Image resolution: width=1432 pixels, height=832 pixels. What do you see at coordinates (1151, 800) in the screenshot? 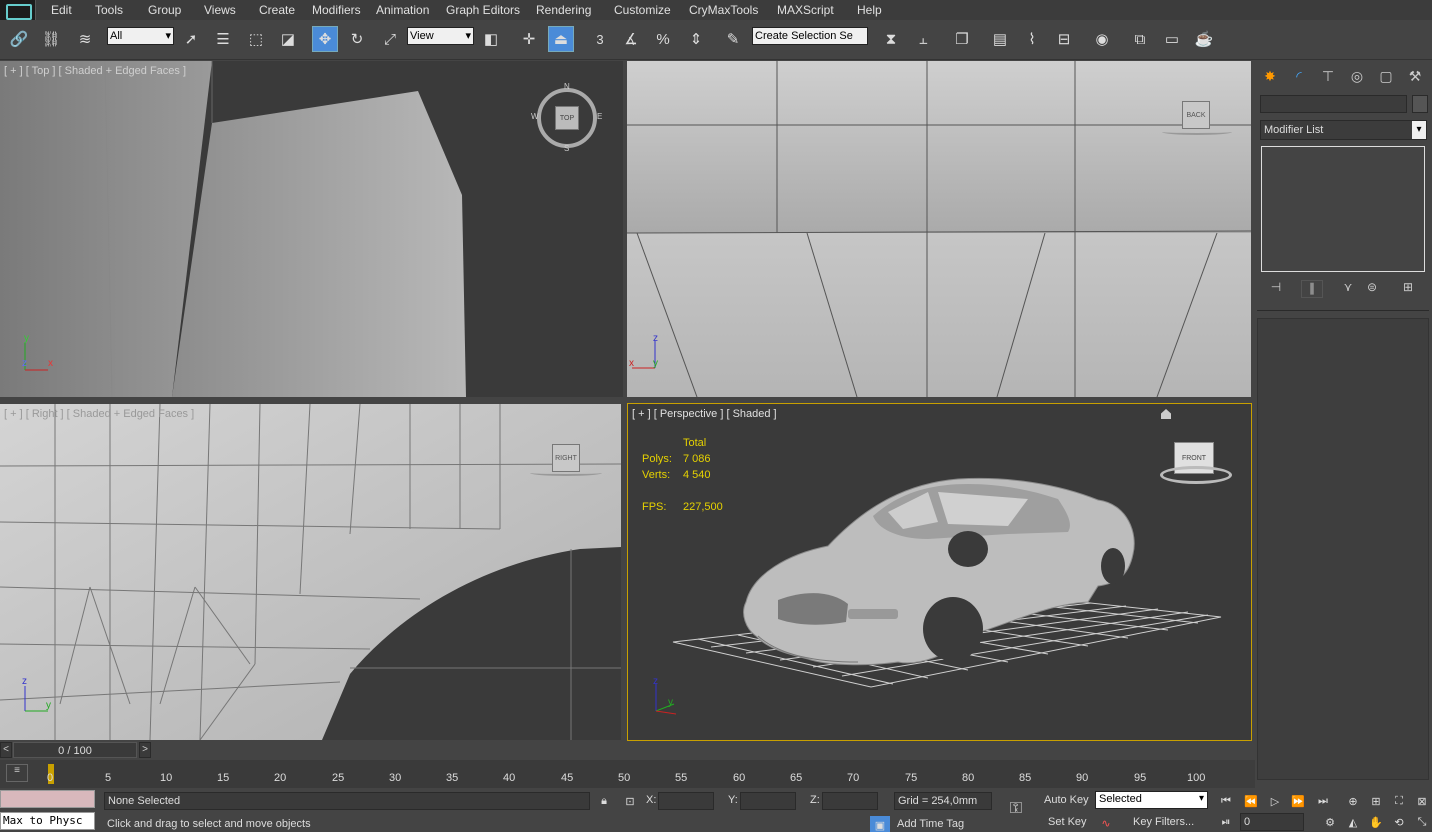
I see `key-mode-dropdown: Selected ▾` at bounding box center [1151, 800].